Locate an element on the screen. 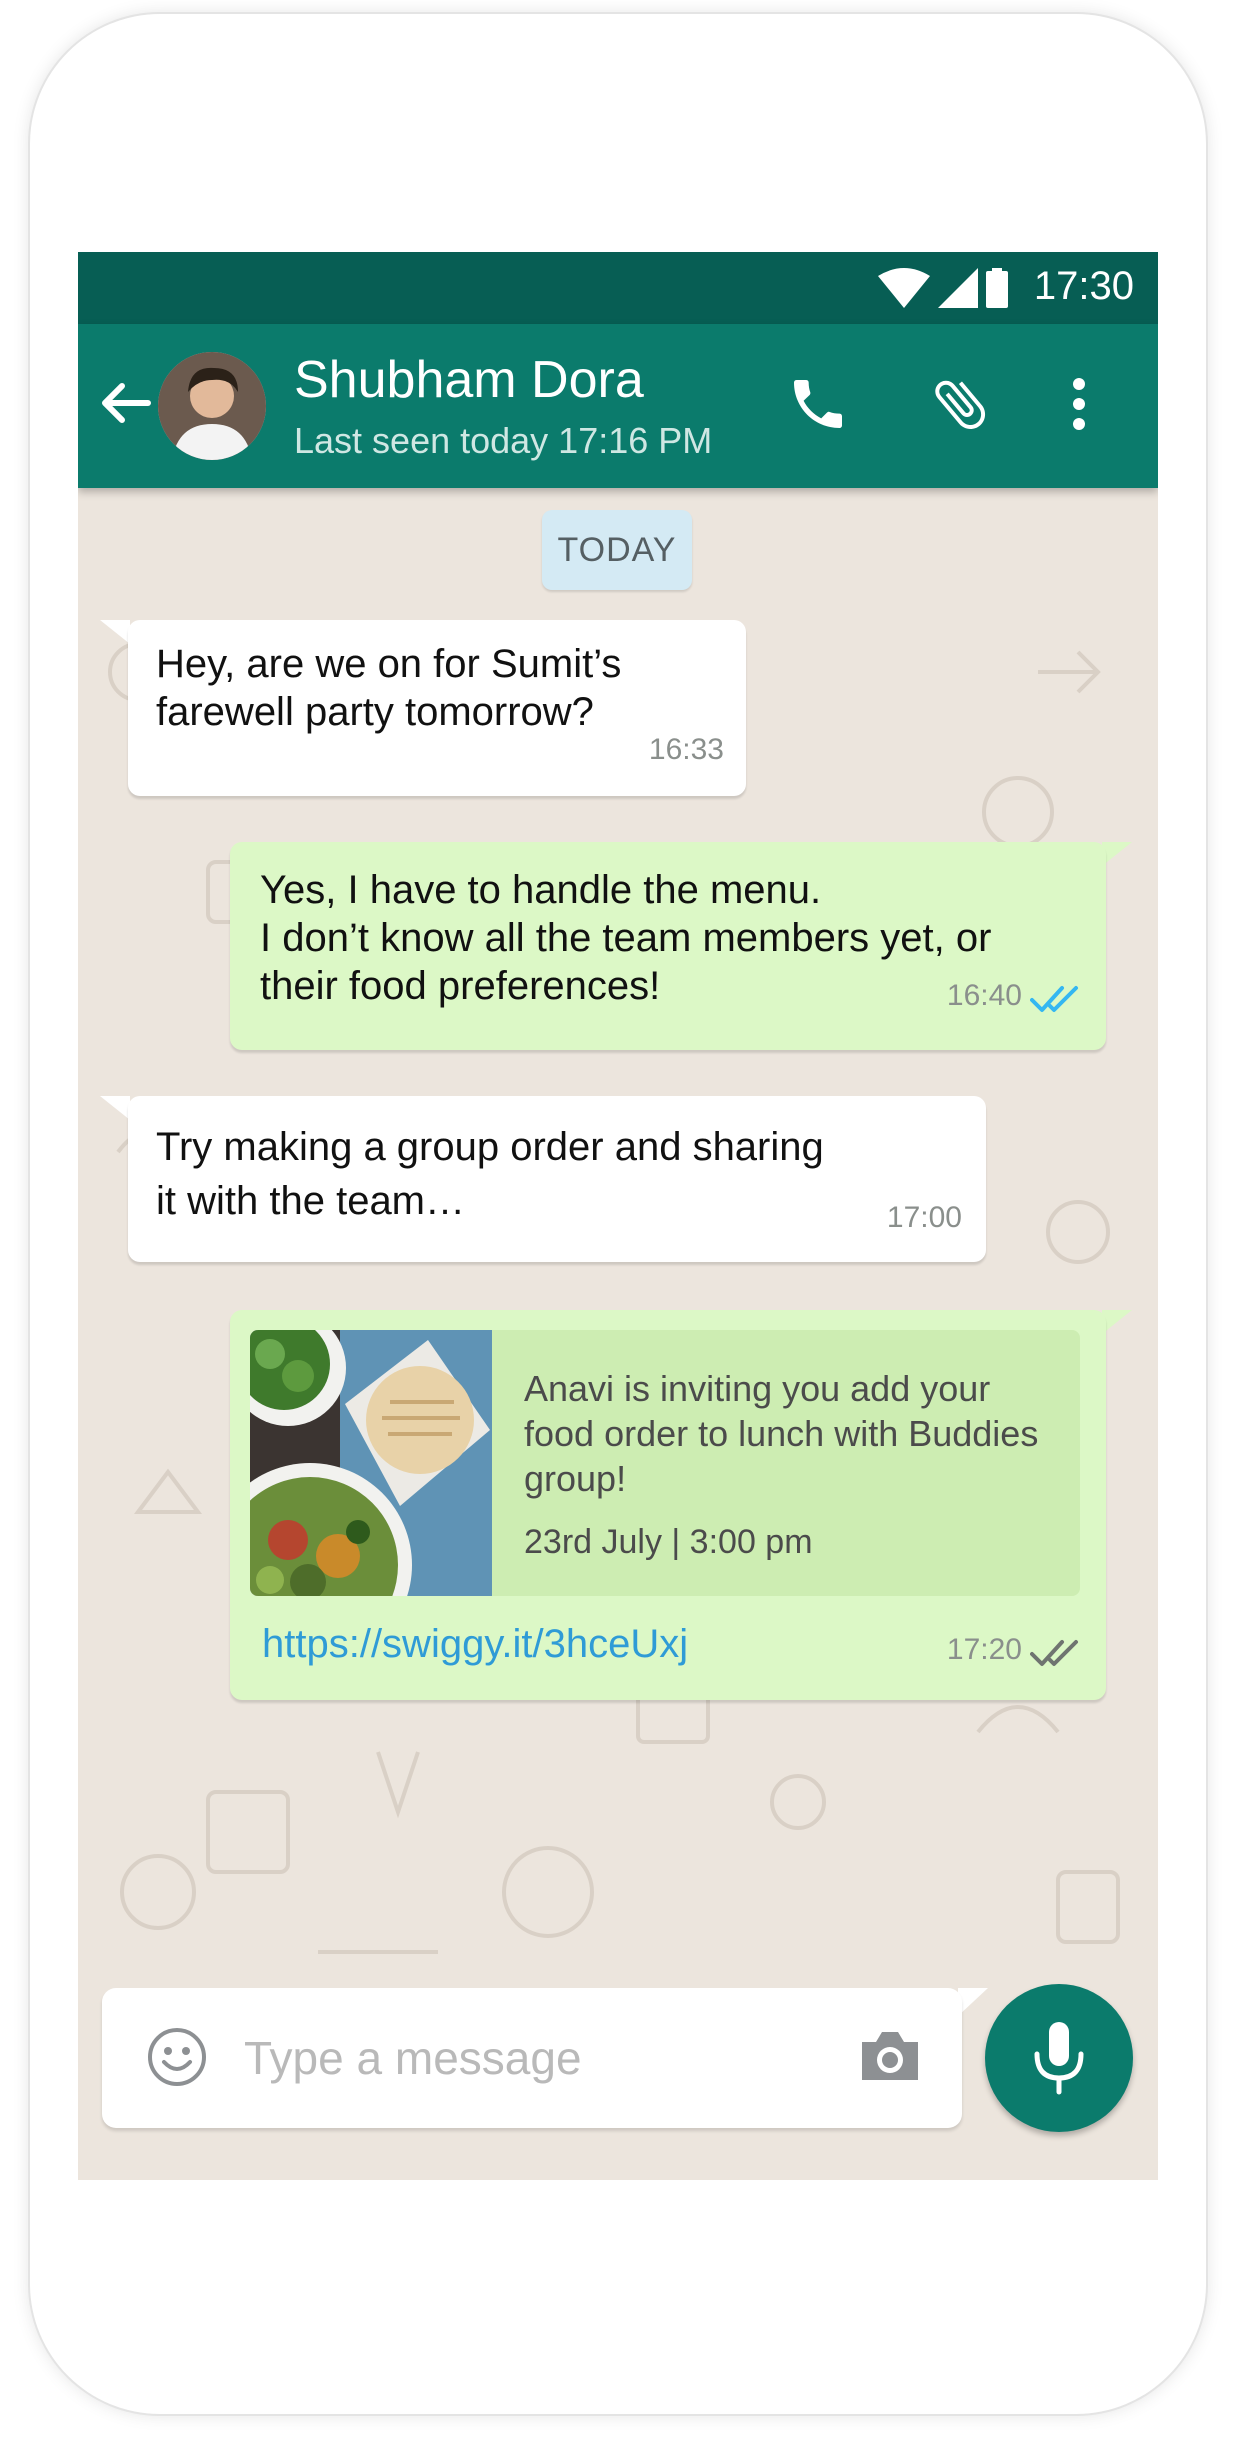 The height and width of the screenshot is (2448, 1236). attach-icon is located at coordinates (960, 404).